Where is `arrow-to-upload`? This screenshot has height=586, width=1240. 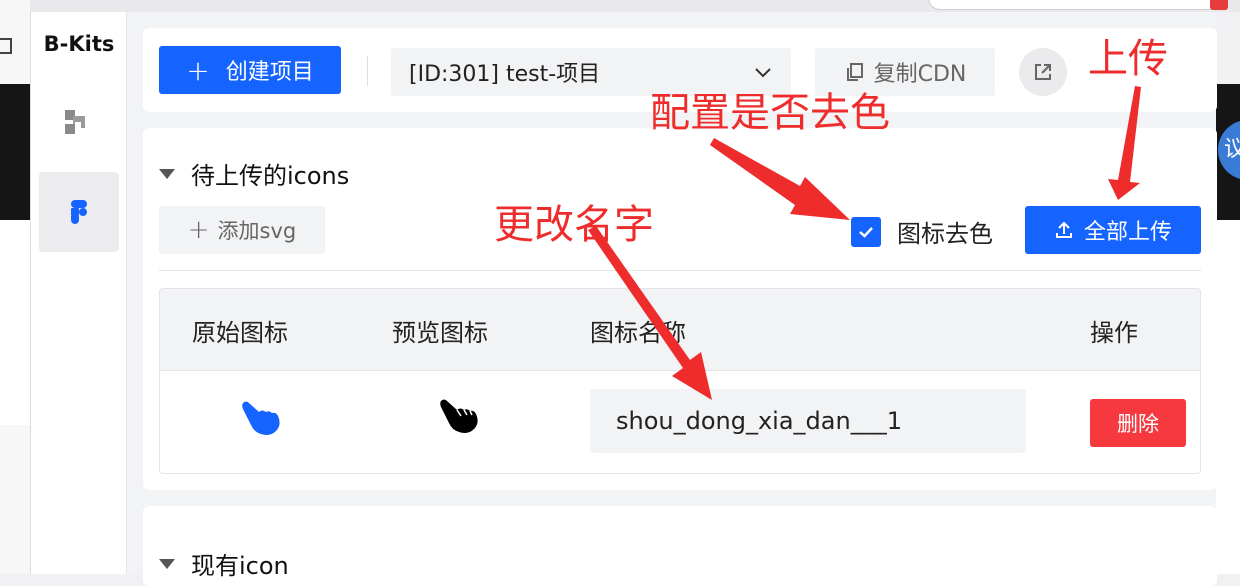 arrow-to-upload is located at coordinates (1124, 143).